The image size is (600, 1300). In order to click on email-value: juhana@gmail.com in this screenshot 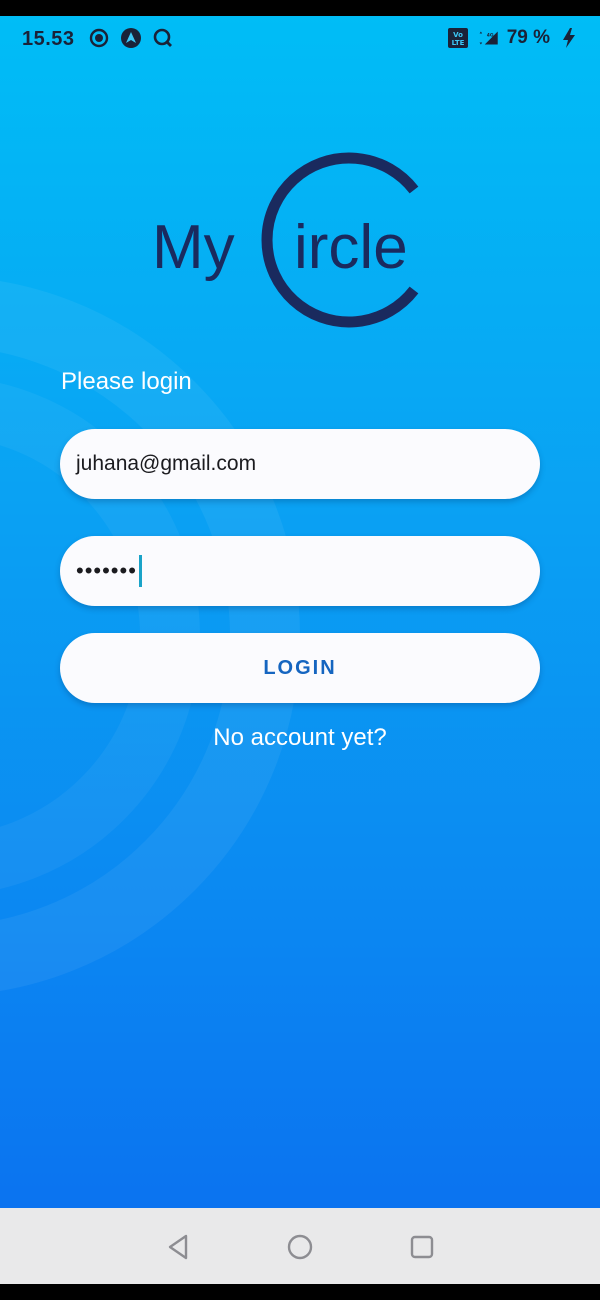, I will do `click(166, 463)`.